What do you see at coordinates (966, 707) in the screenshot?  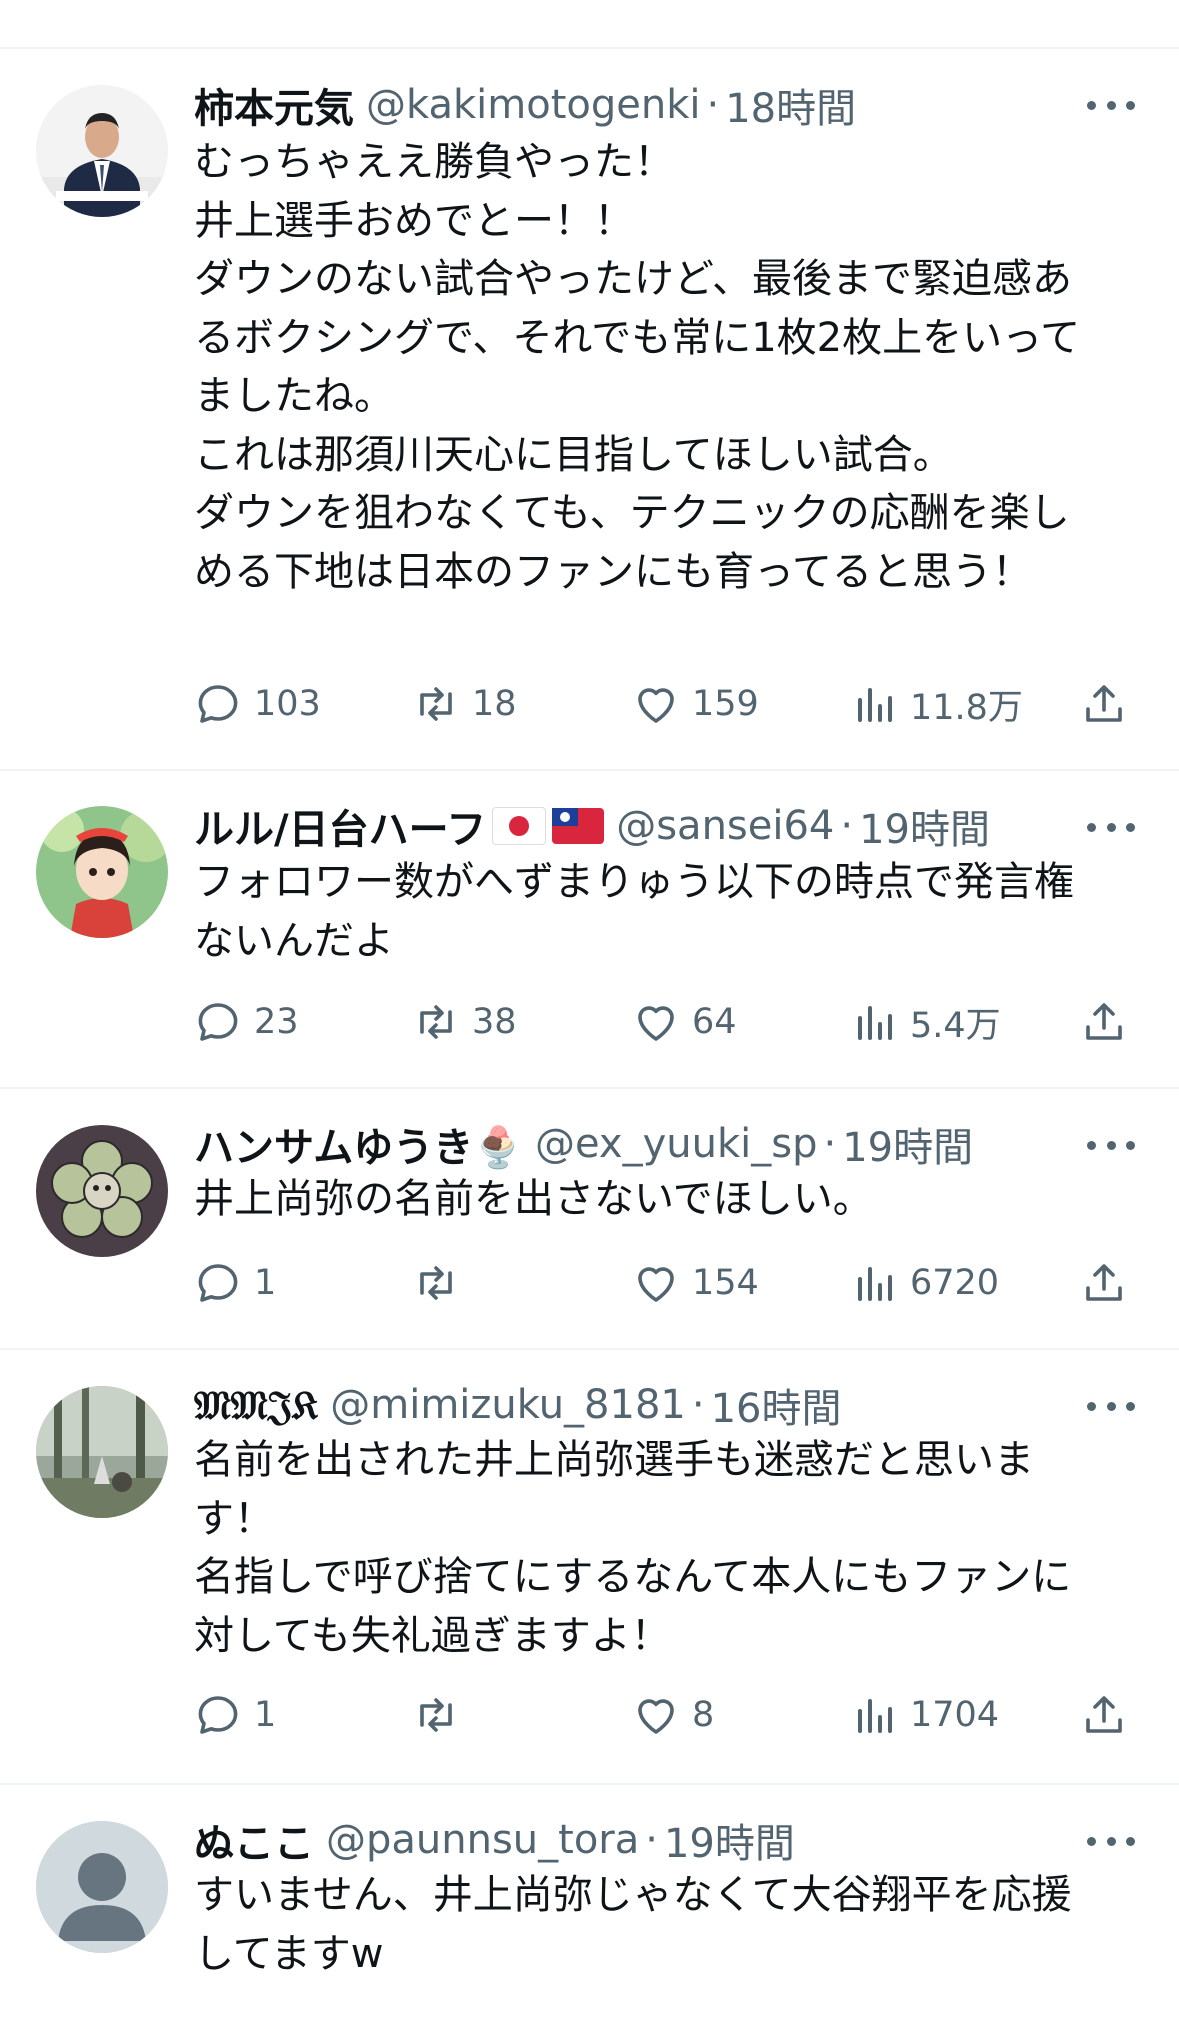 I see `views-count: 11.8万` at bounding box center [966, 707].